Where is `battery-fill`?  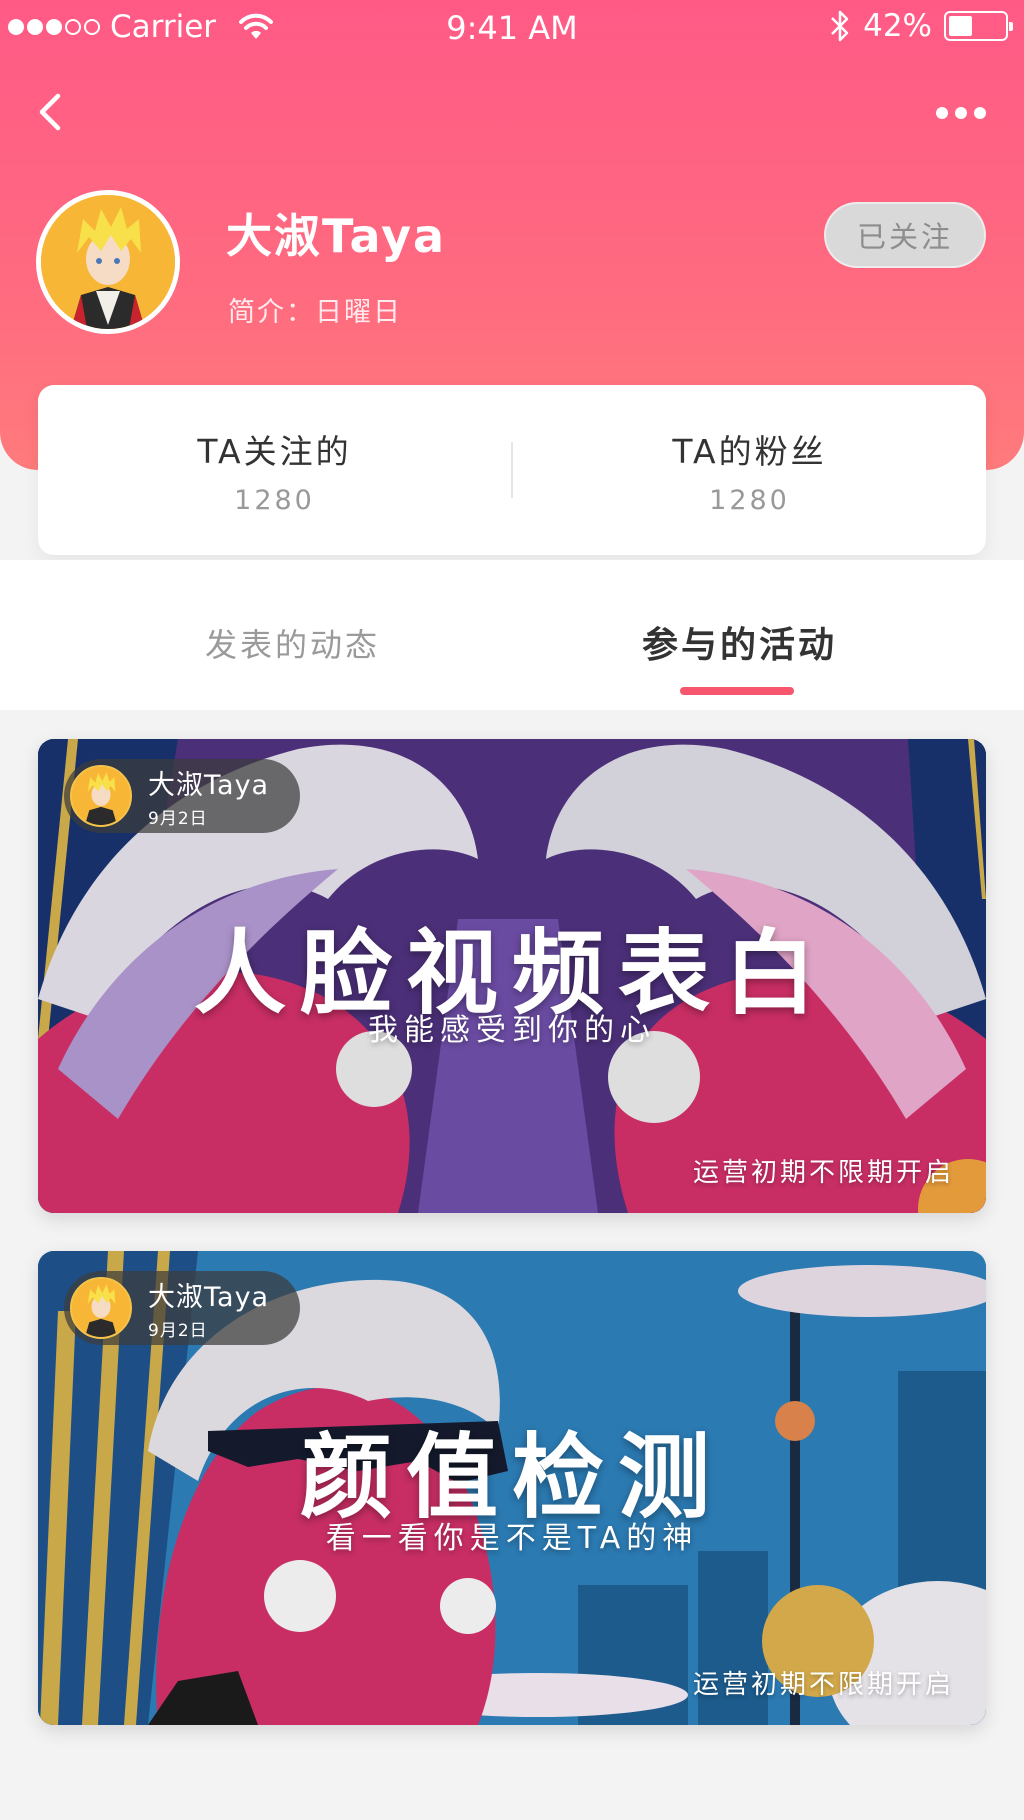 battery-fill is located at coordinates (960, 26).